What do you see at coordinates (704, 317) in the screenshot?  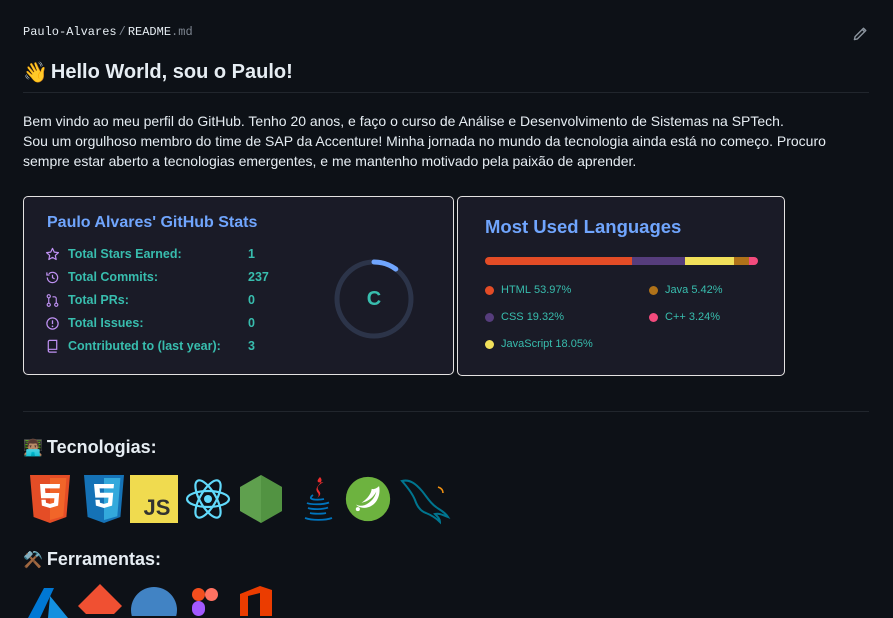 I see `language-percent: 3.24%` at bounding box center [704, 317].